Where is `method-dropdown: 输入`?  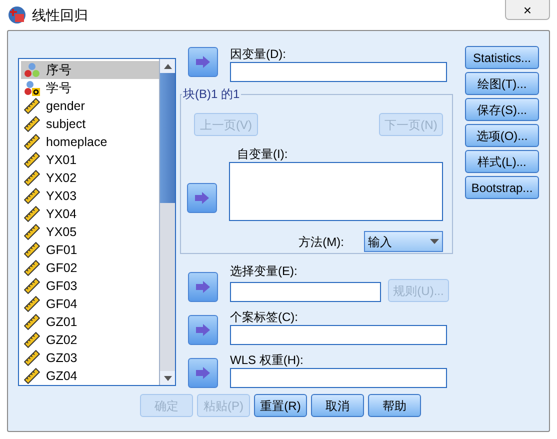 method-dropdown: 输入 is located at coordinates (403, 241).